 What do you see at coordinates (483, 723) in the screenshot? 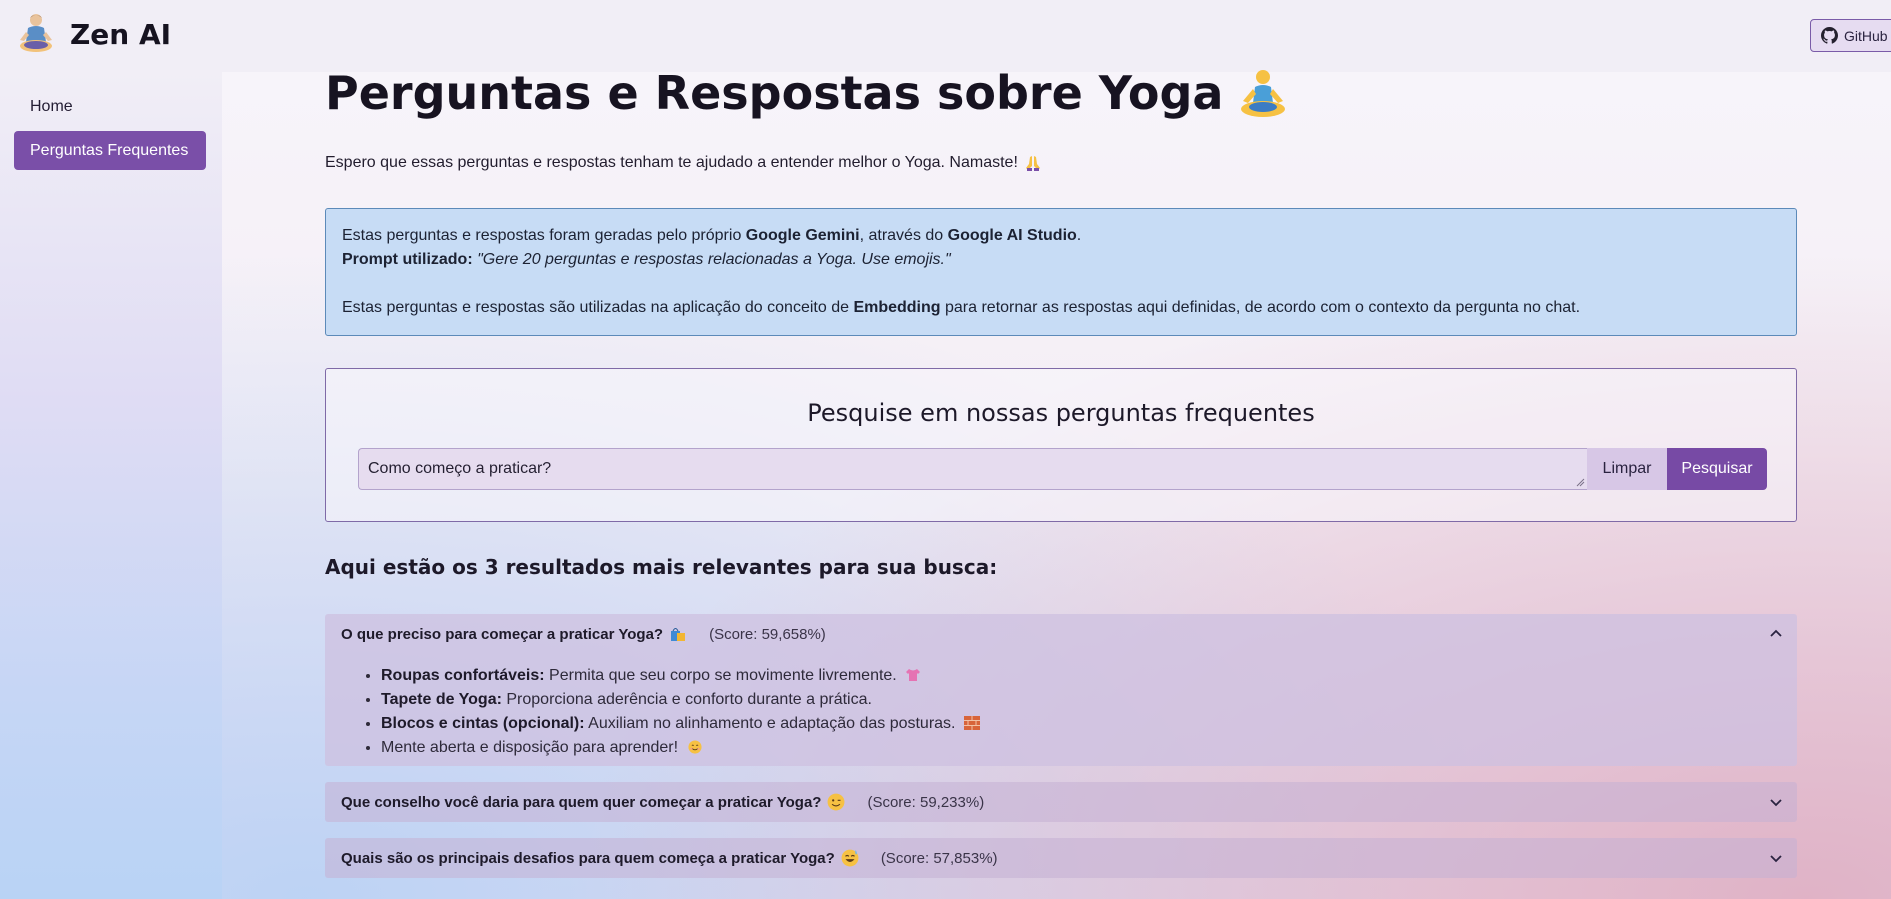
I see `answer-bold: Blocos e cintas (opcional):` at bounding box center [483, 723].